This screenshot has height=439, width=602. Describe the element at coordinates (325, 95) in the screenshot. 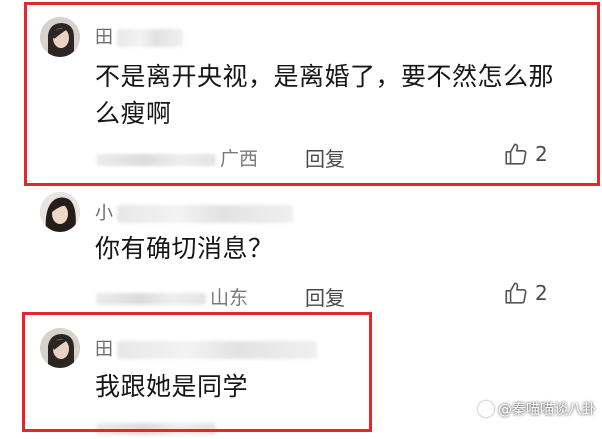

I see `comment-text: 不是离开央视，是离婚了，要不然怎么那么瘦啊` at that location.